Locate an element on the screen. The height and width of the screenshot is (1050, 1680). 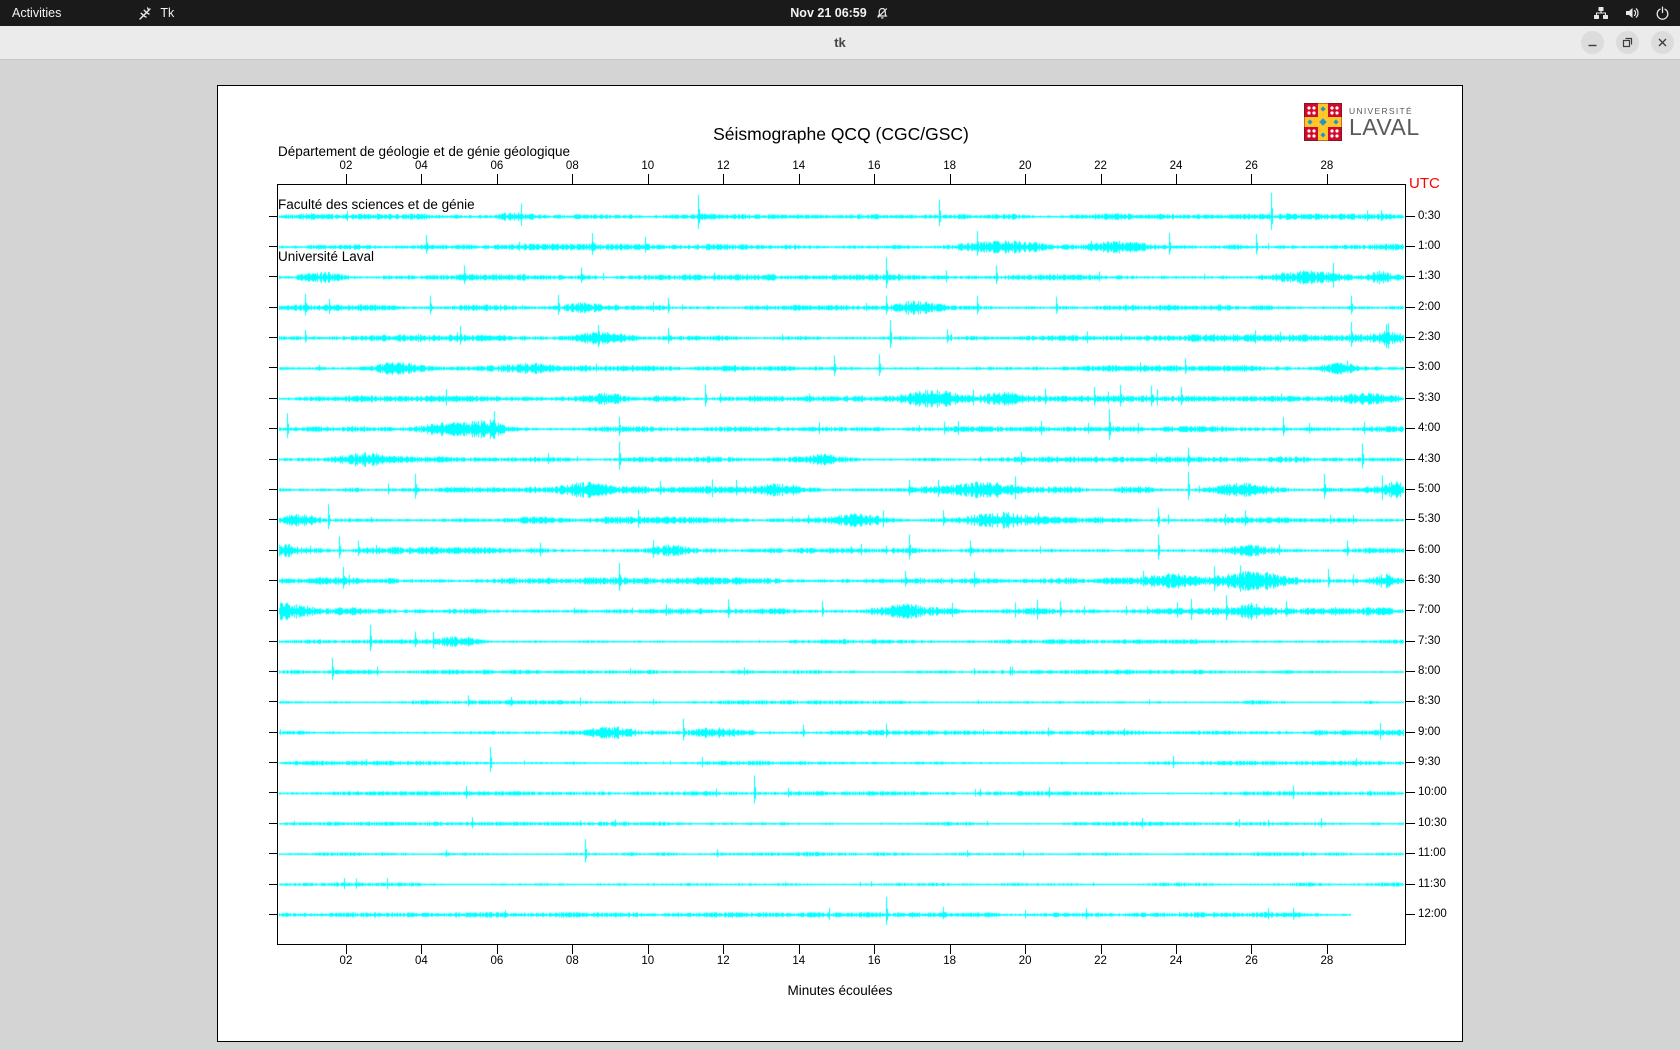
gnome-top-bar: Activities Tk Nov 21 06:59 is located at coordinates (840, 13).